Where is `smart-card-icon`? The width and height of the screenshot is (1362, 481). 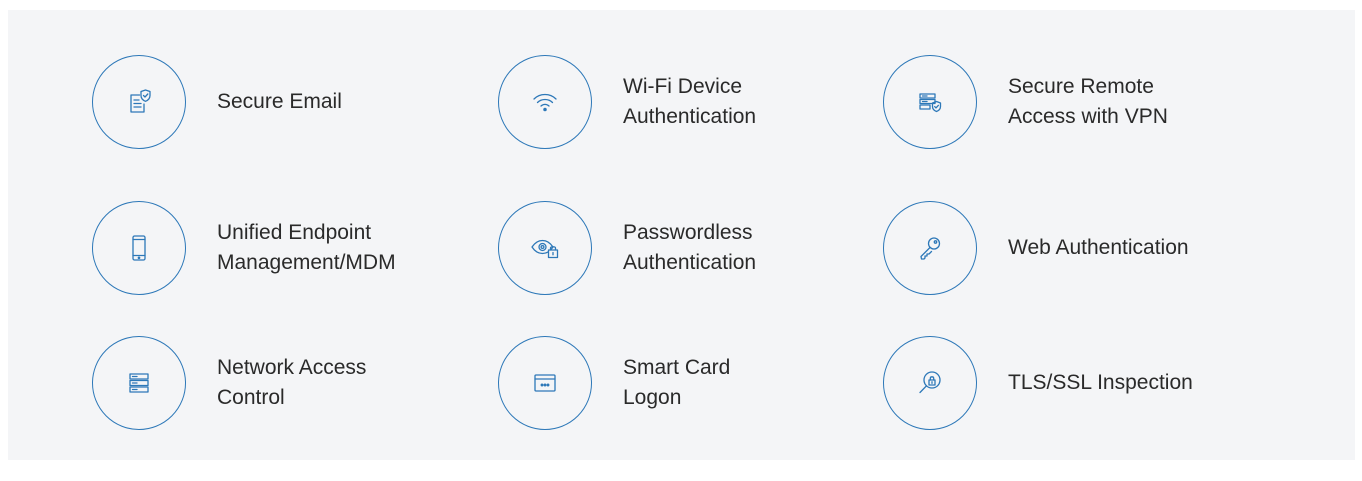 smart-card-icon is located at coordinates (545, 383).